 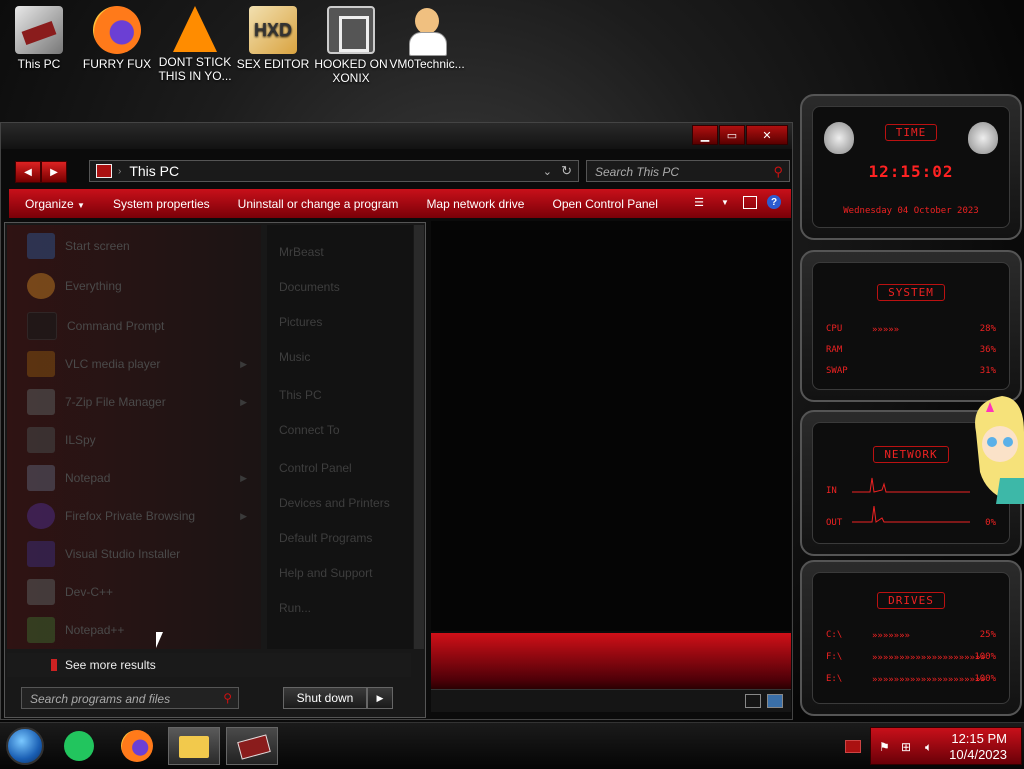 I want to click on program-vs-installer: Visual Studio Installer, so click(x=137, y=554).